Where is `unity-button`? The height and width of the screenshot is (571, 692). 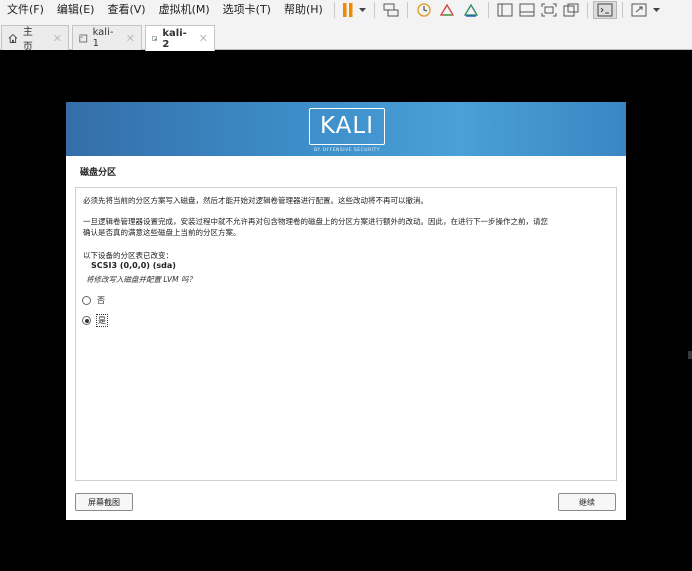 unity-button is located at coordinates (571, 10).